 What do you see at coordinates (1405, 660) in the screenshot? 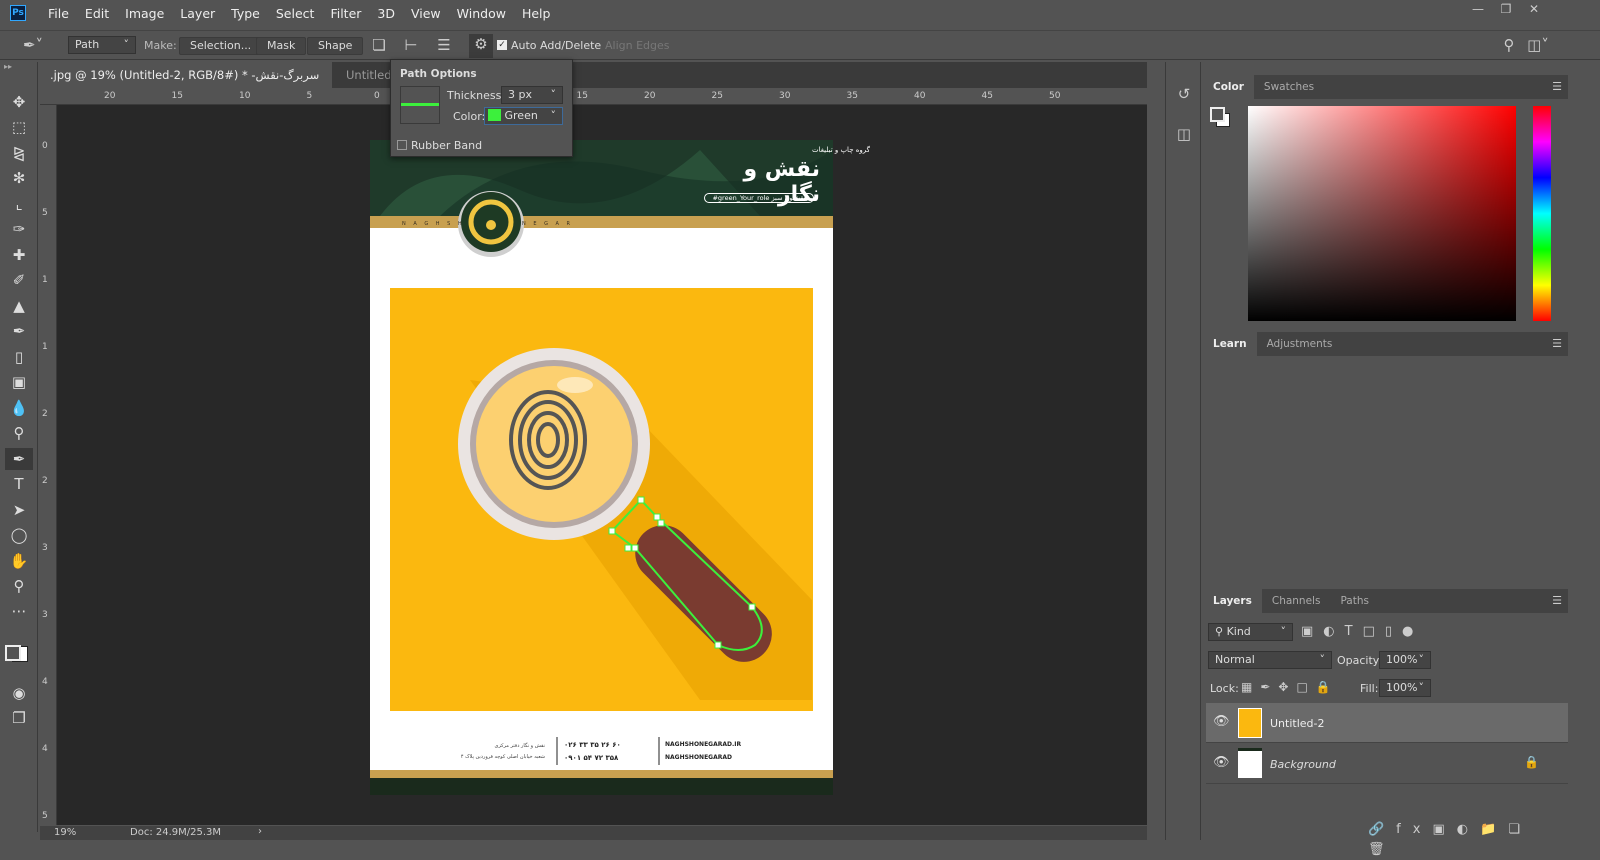
I see `opacity-field: 100% ˅` at bounding box center [1405, 660].